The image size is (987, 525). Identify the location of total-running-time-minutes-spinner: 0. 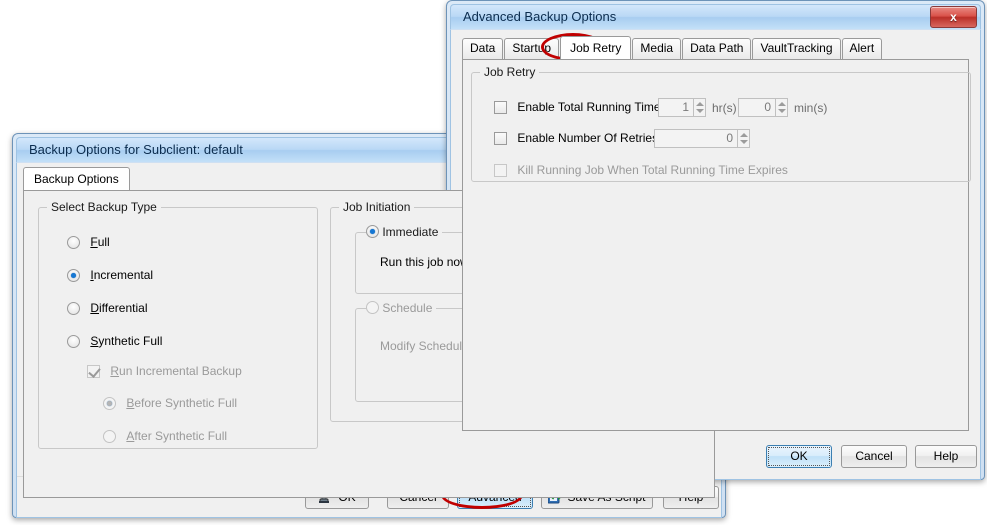
(763, 107).